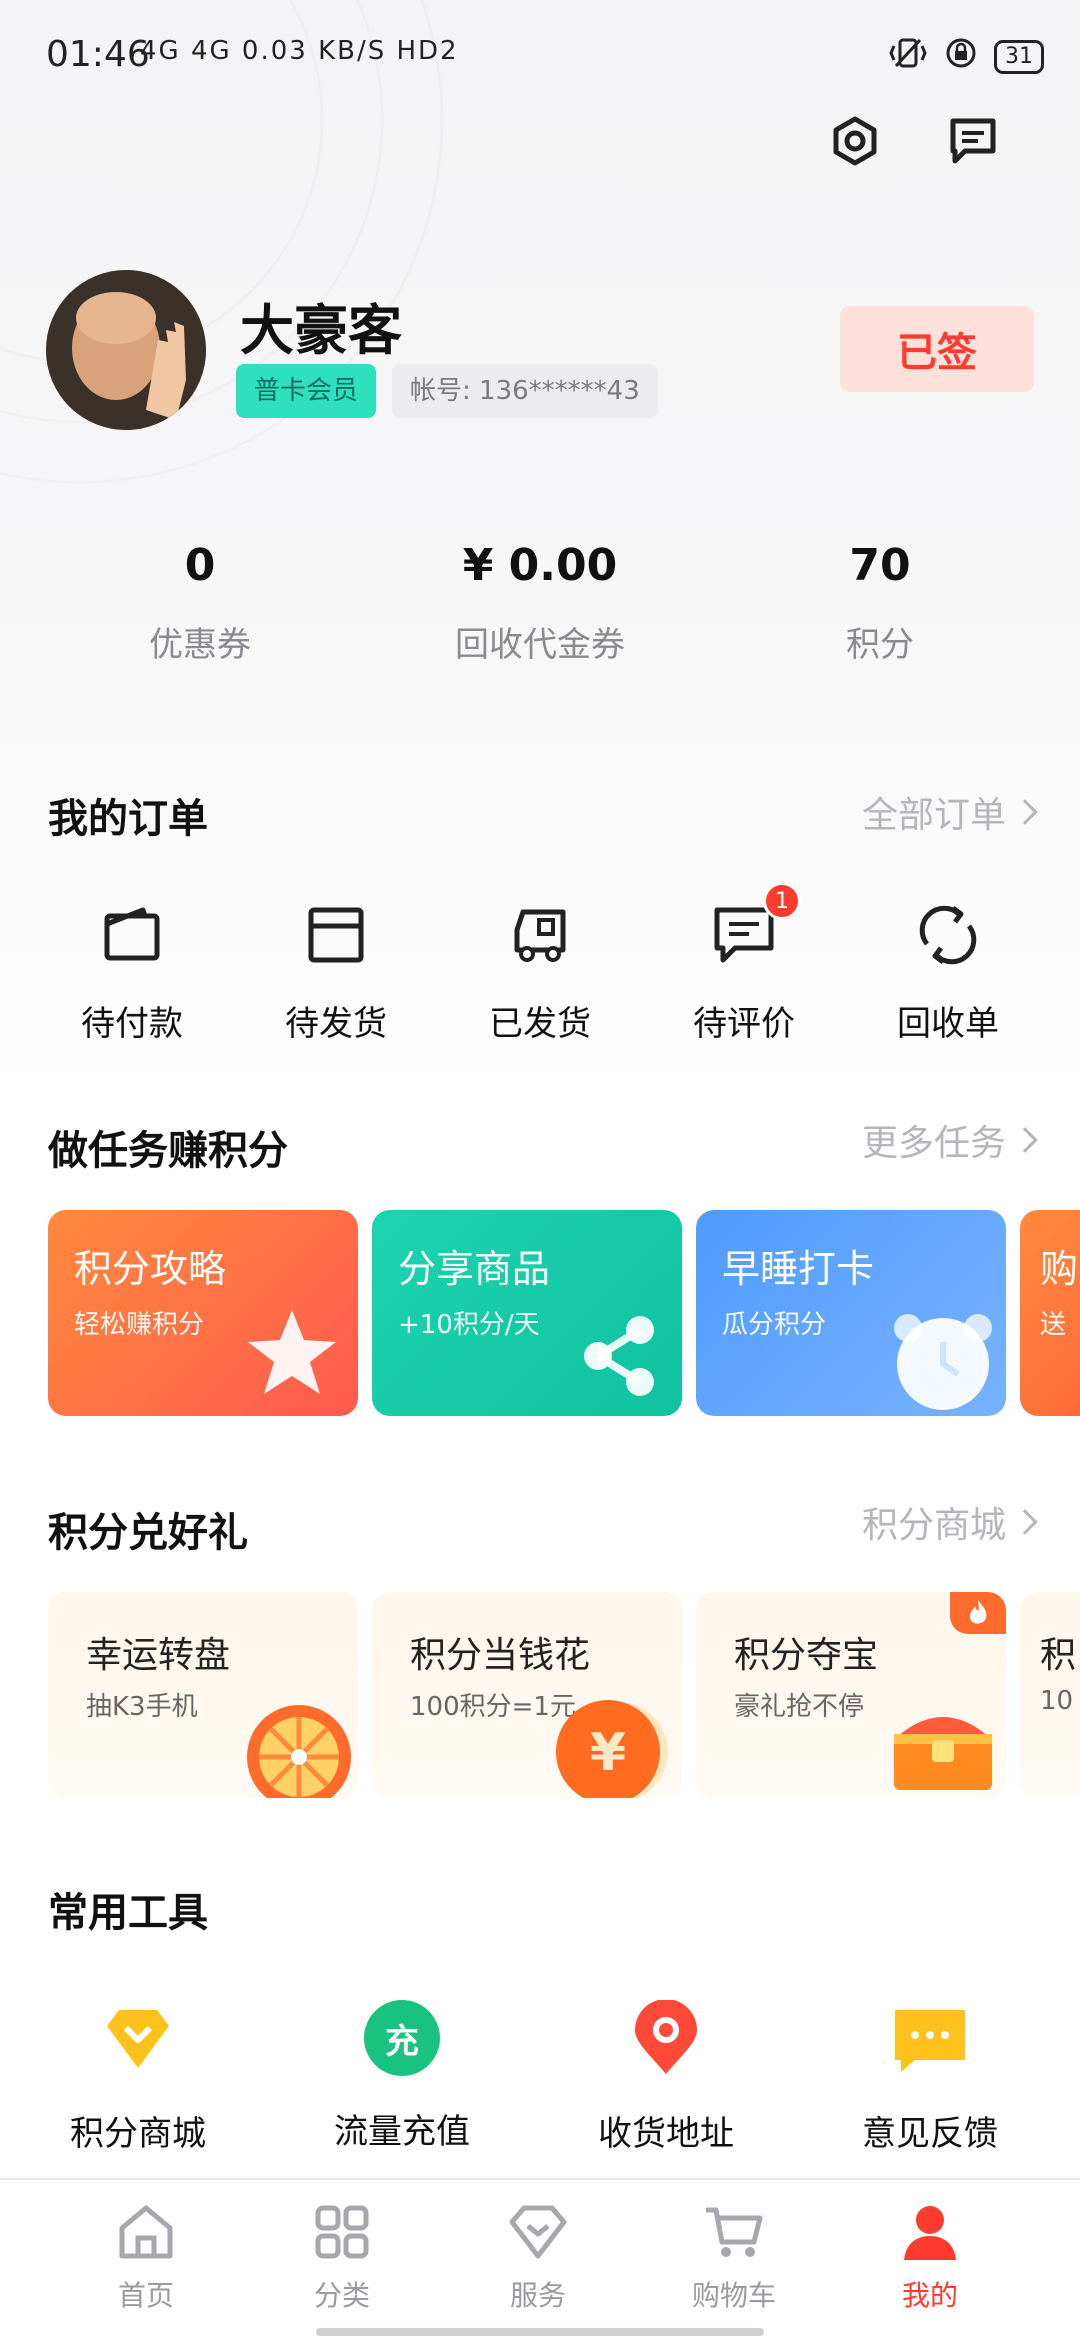  What do you see at coordinates (540, 55) in the screenshot?
I see `status-bar: 01:46 4G 4G 0.03 KB/S HD2 31` at bounding box center [540, 55].